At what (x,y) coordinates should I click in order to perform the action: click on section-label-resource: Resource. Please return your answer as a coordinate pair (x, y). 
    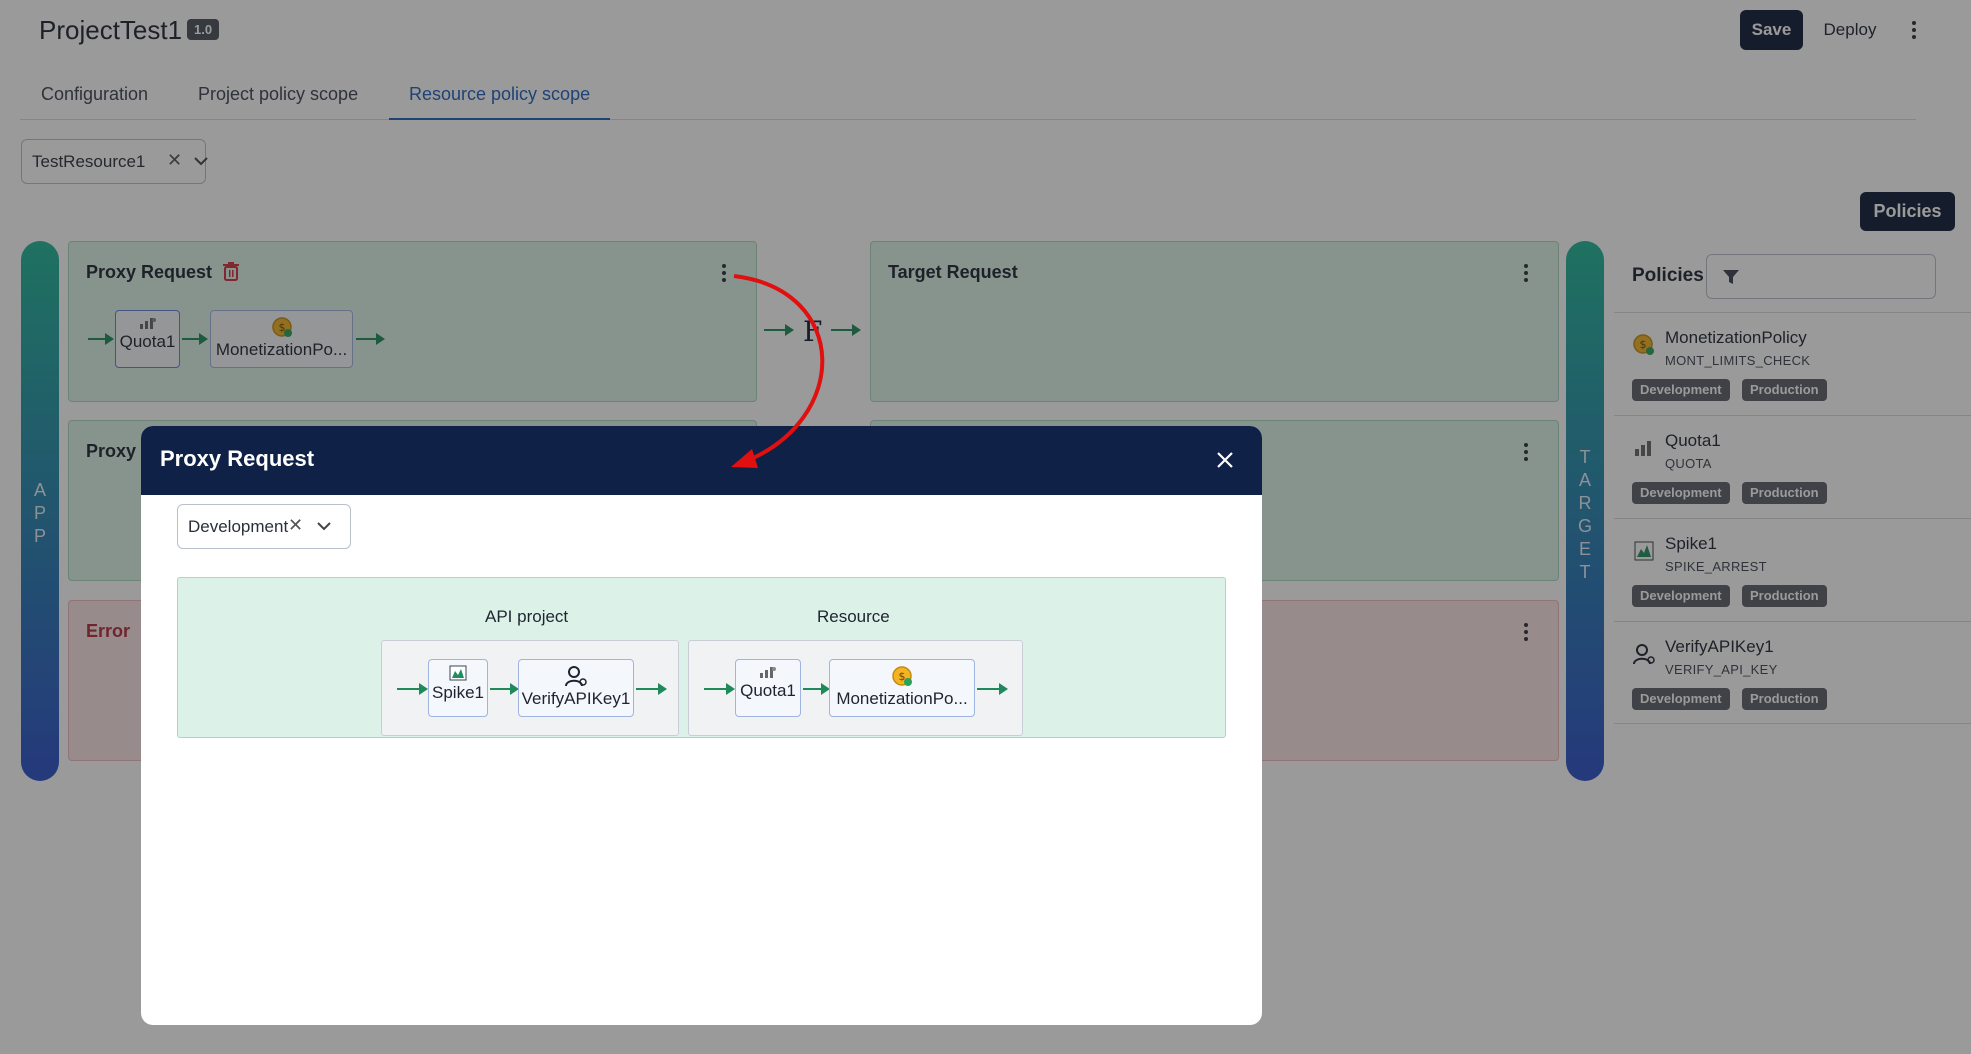
    Looking at the image, I should click on (853, 616).